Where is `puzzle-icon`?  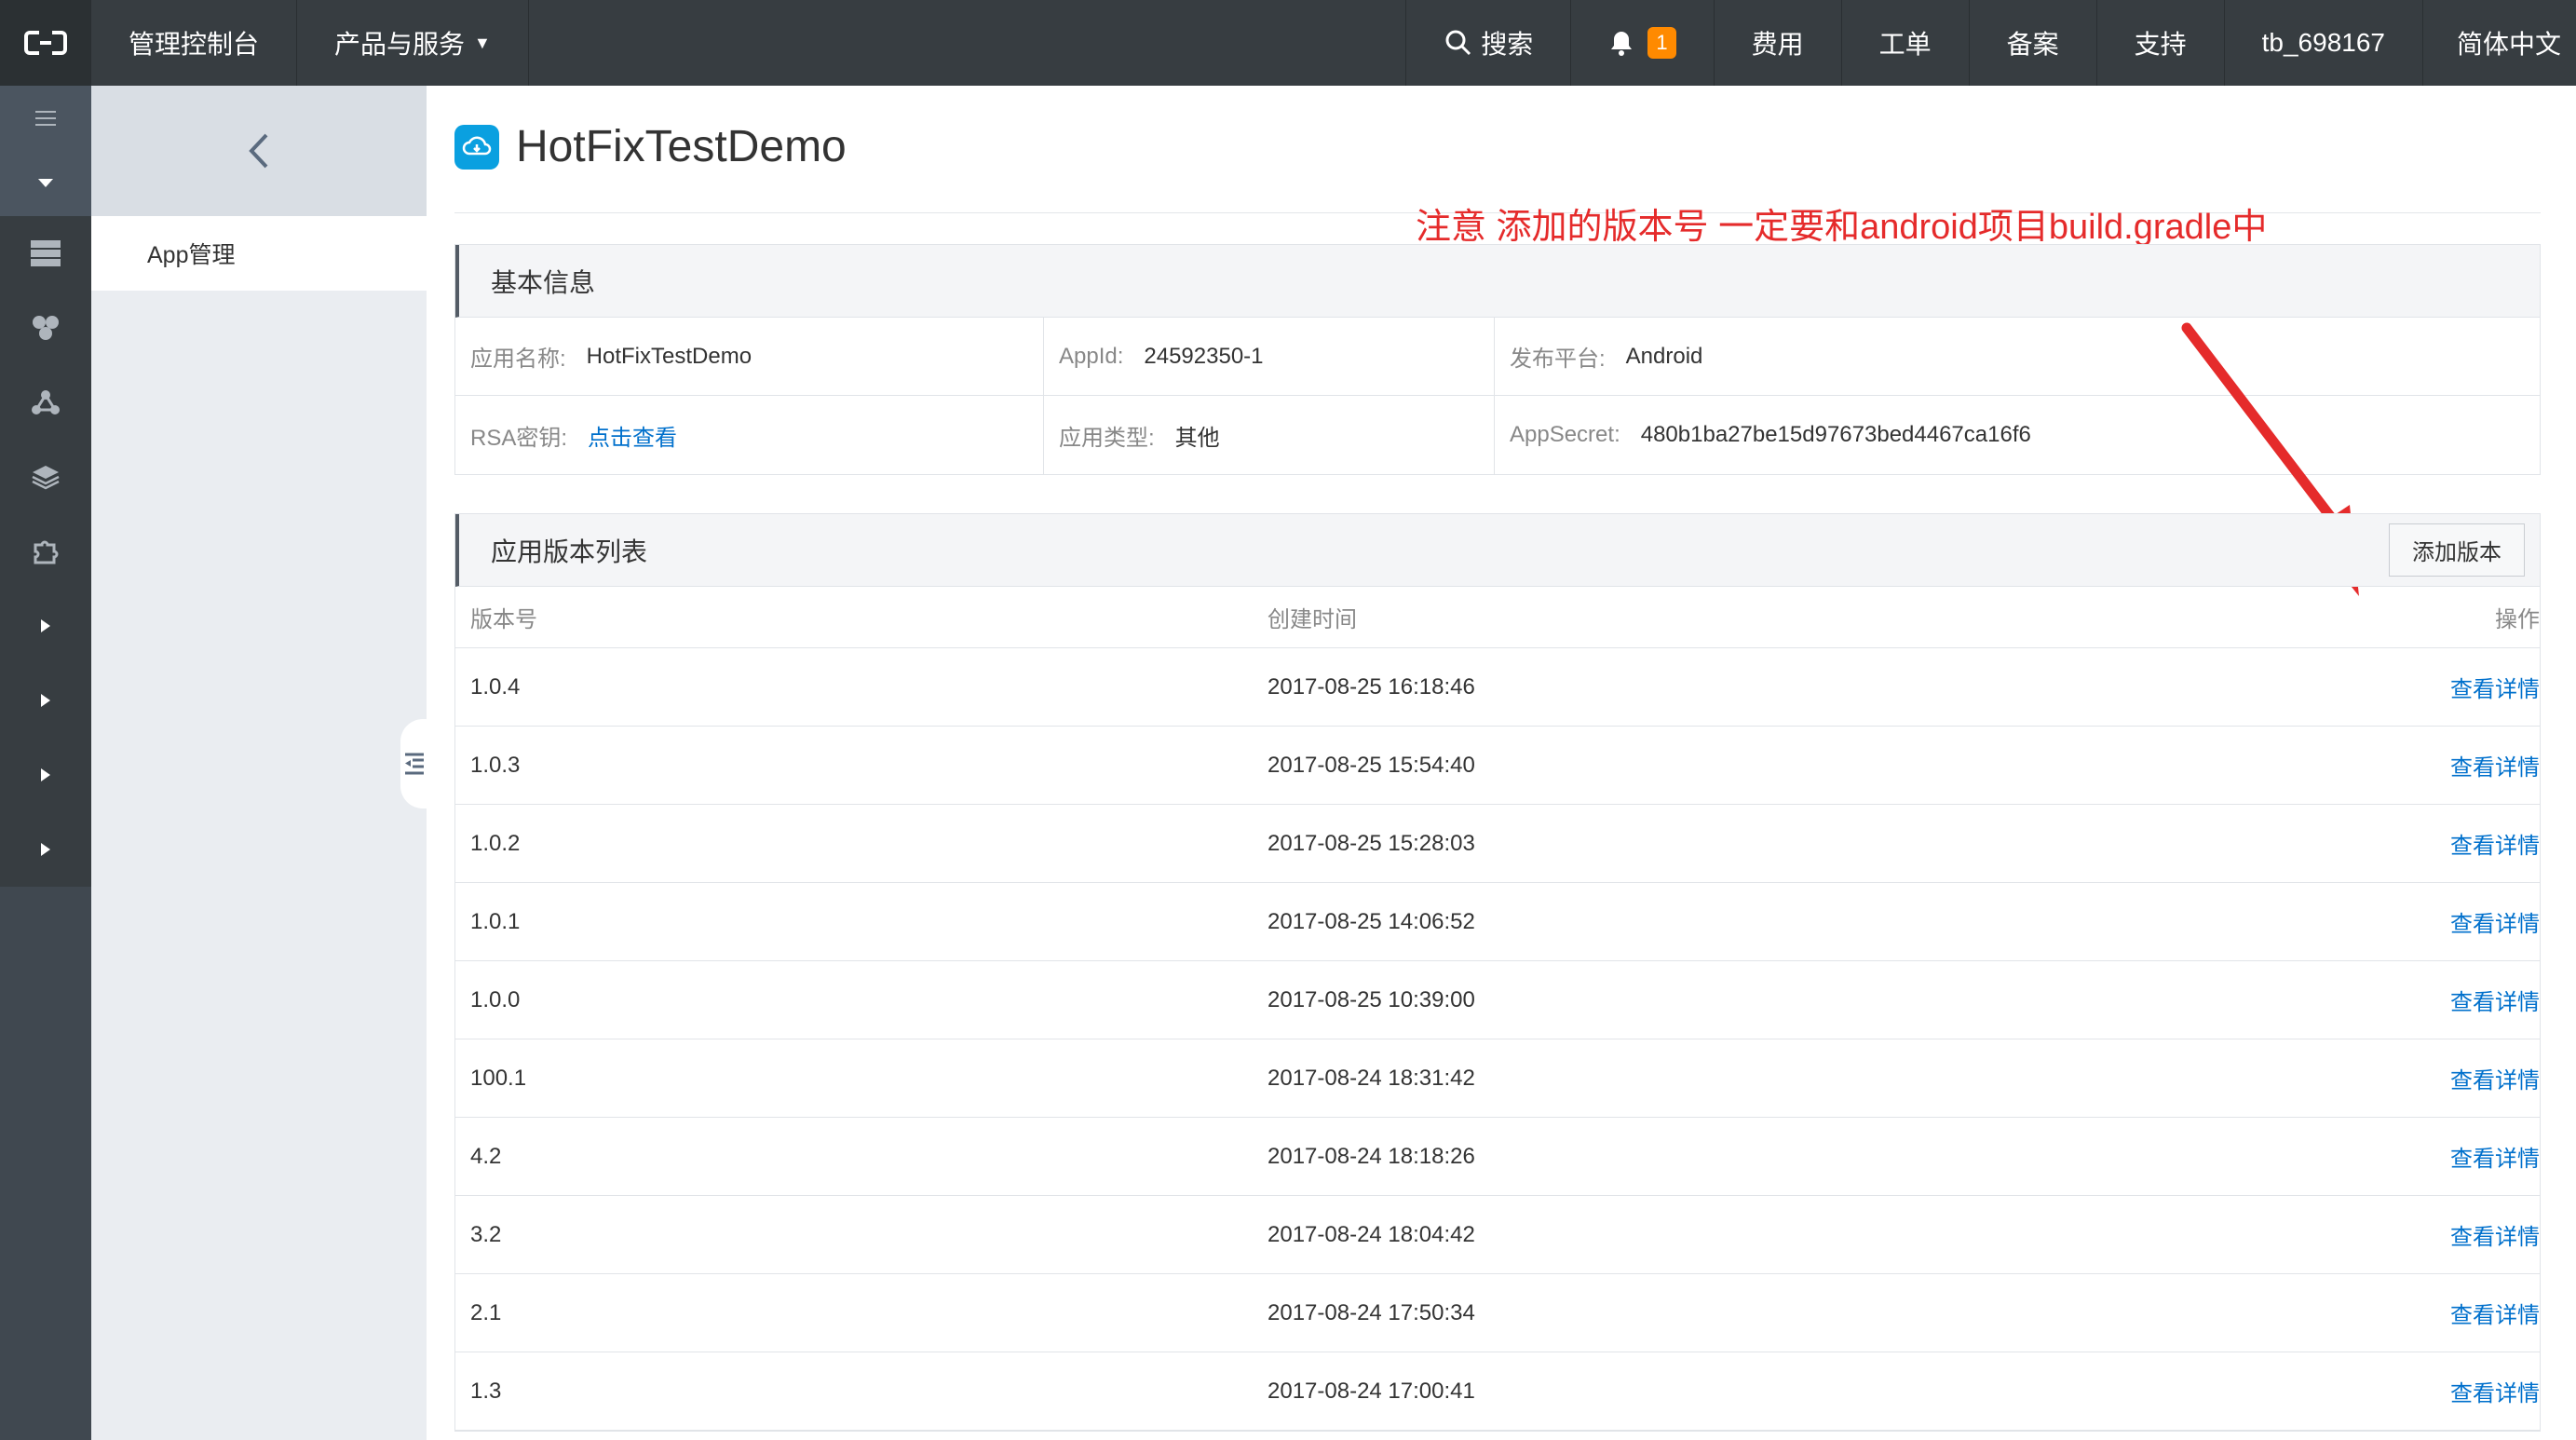
puzzle-icon is located at coordinates (45, 551).